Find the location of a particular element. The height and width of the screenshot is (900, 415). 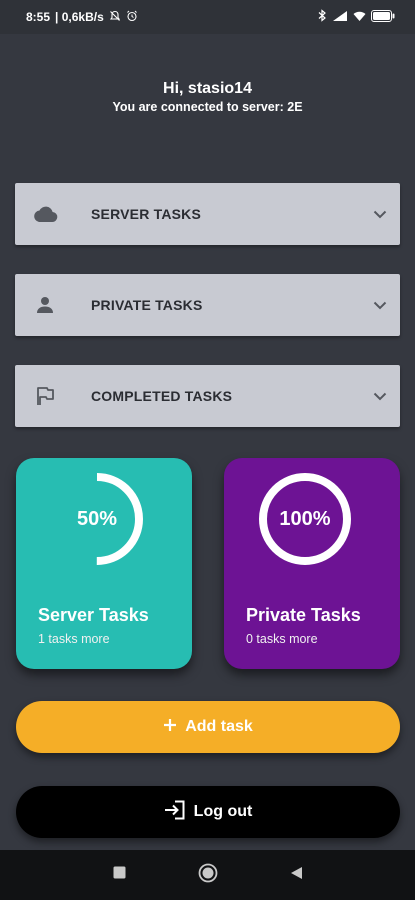

completed-tasks-panel: COMPLETED TASKS is located at coordinates (207, 396).